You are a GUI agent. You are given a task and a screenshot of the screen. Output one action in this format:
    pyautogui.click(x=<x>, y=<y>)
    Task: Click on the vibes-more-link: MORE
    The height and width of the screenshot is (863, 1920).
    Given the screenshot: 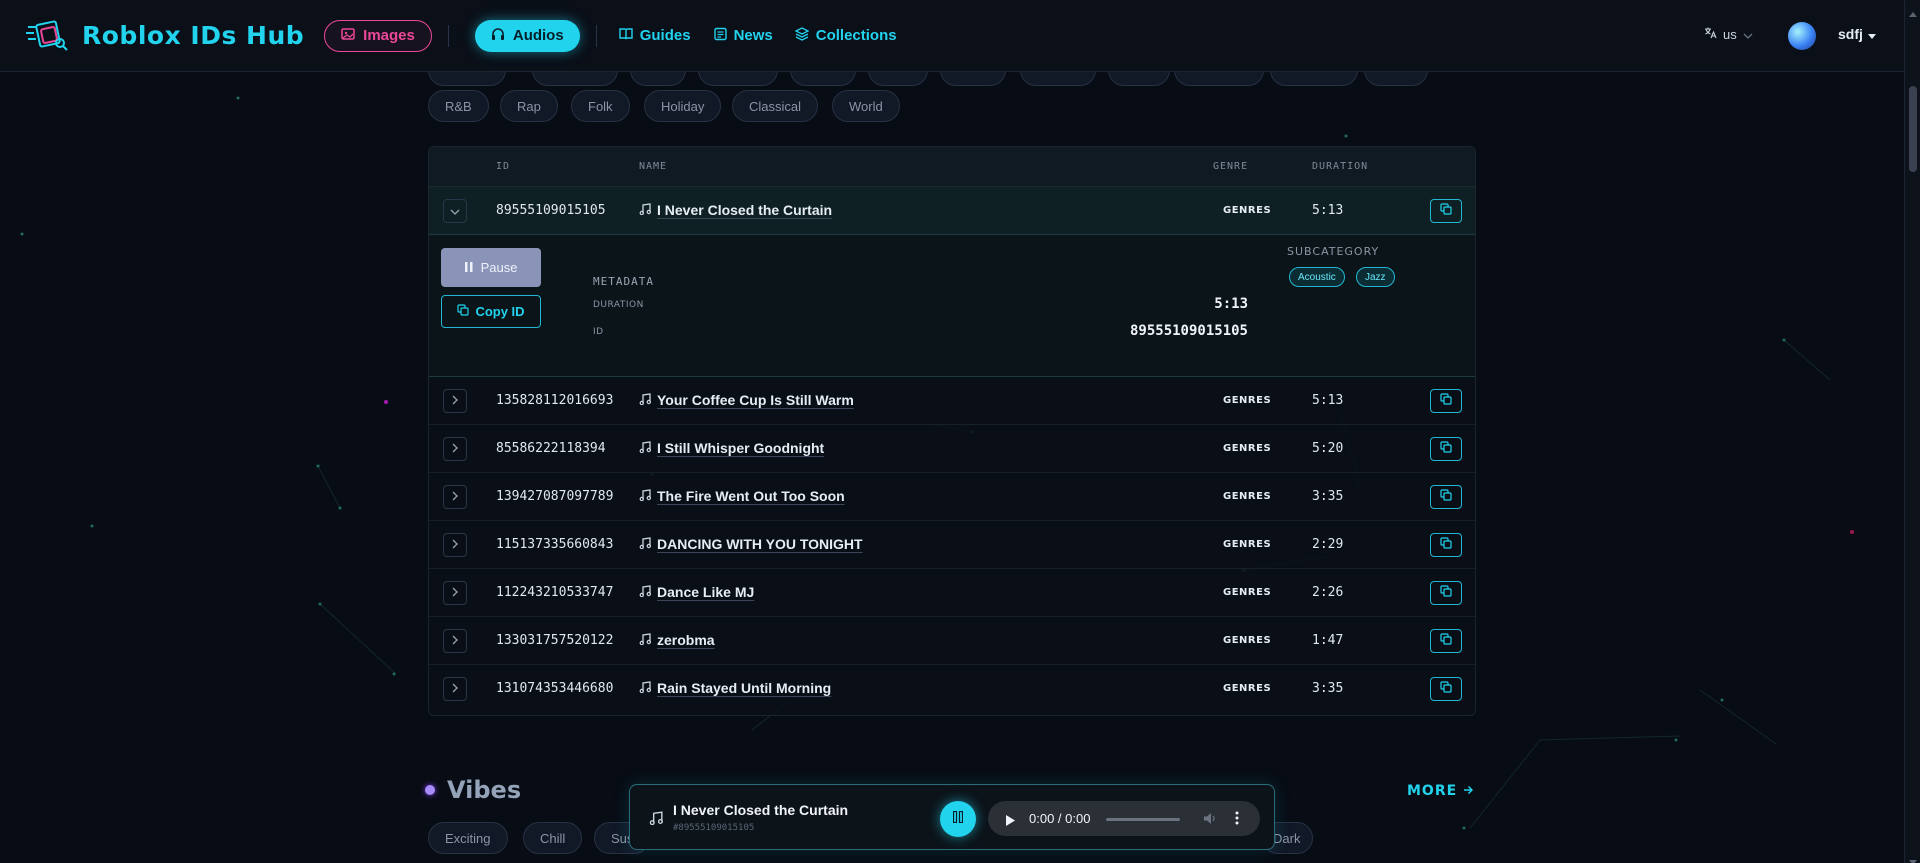 What is the action you would take?
    pyautogui.click(x=1440, y=791)
    